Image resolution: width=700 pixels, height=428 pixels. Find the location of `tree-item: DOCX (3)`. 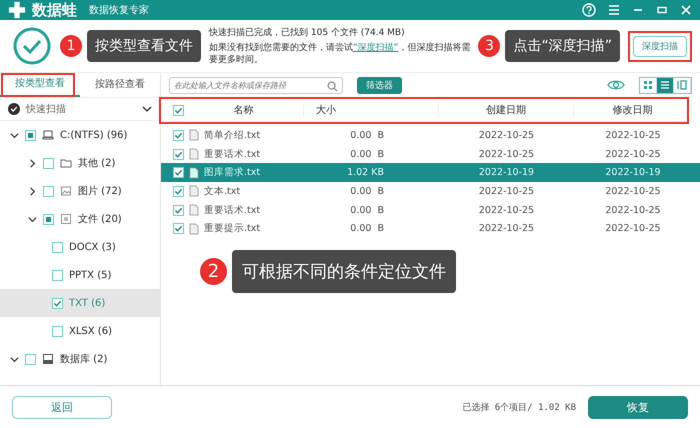

tree-item: DOCX (3) is located at coordinates (80, 247).